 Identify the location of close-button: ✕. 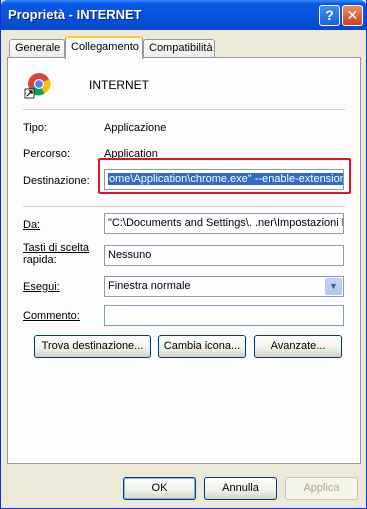
(352, 15).